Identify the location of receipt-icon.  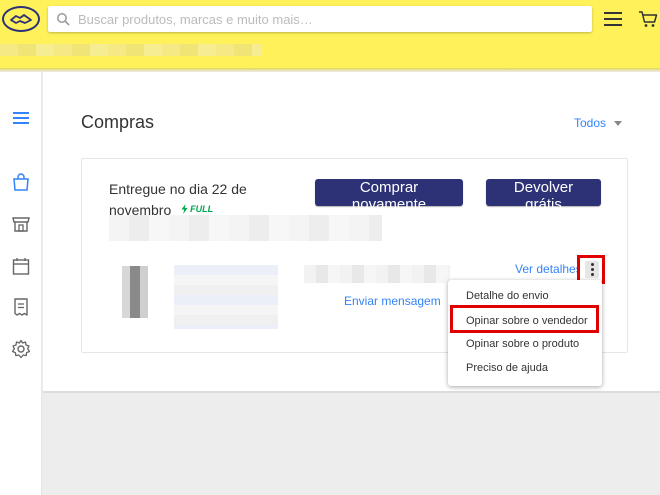
(21, 307).